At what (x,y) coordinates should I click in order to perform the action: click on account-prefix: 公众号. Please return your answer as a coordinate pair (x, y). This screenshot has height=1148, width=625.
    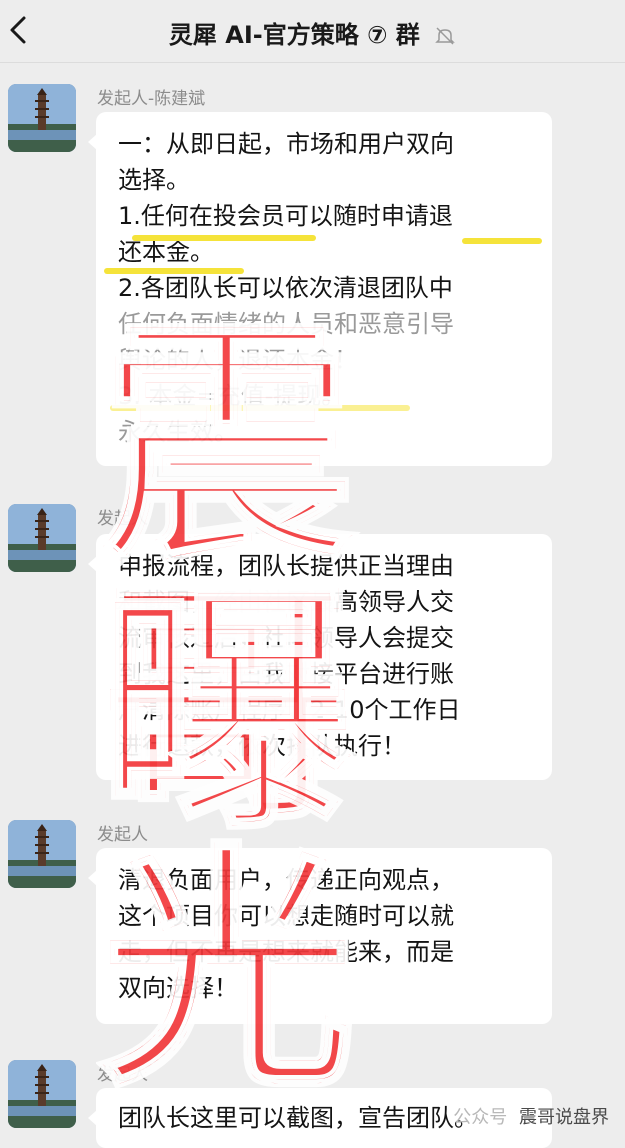
    Looking at the image, I should click on (480, 1117).